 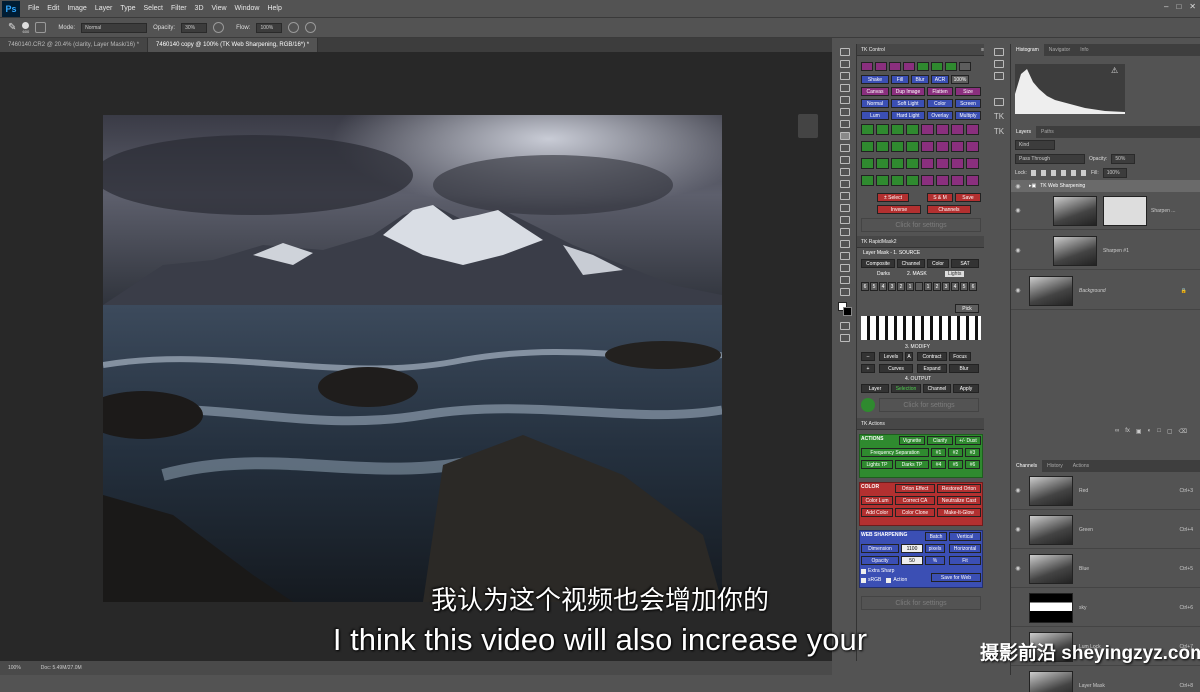 I want to click on tk-pen-icon, so click(x=937, y=66).